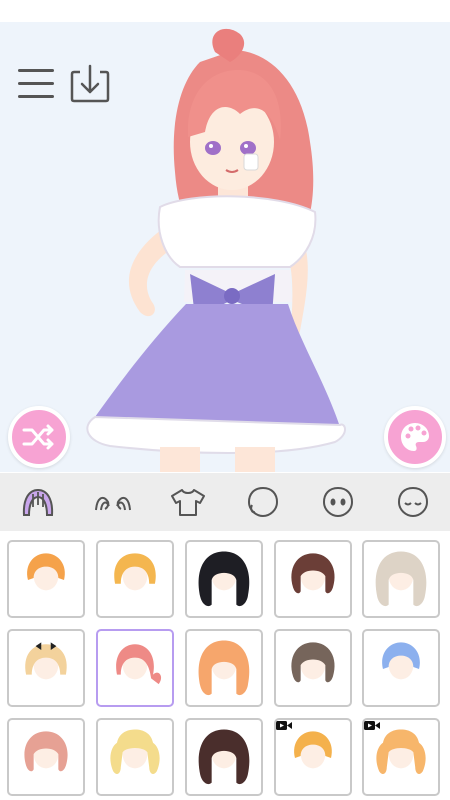  I want to click on shuffle-icon, so click(38, 437).